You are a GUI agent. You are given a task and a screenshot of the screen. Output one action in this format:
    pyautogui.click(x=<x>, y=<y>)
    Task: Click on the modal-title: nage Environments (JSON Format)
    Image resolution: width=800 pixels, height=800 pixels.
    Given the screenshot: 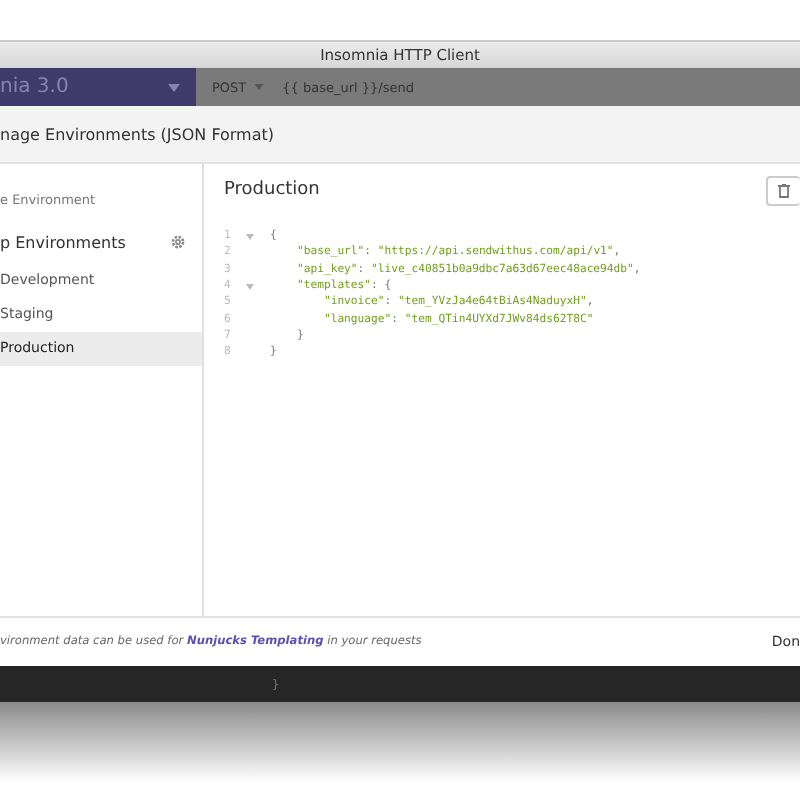 What is the action you would take?
    pyautogui.click(x=137, y=134)
    